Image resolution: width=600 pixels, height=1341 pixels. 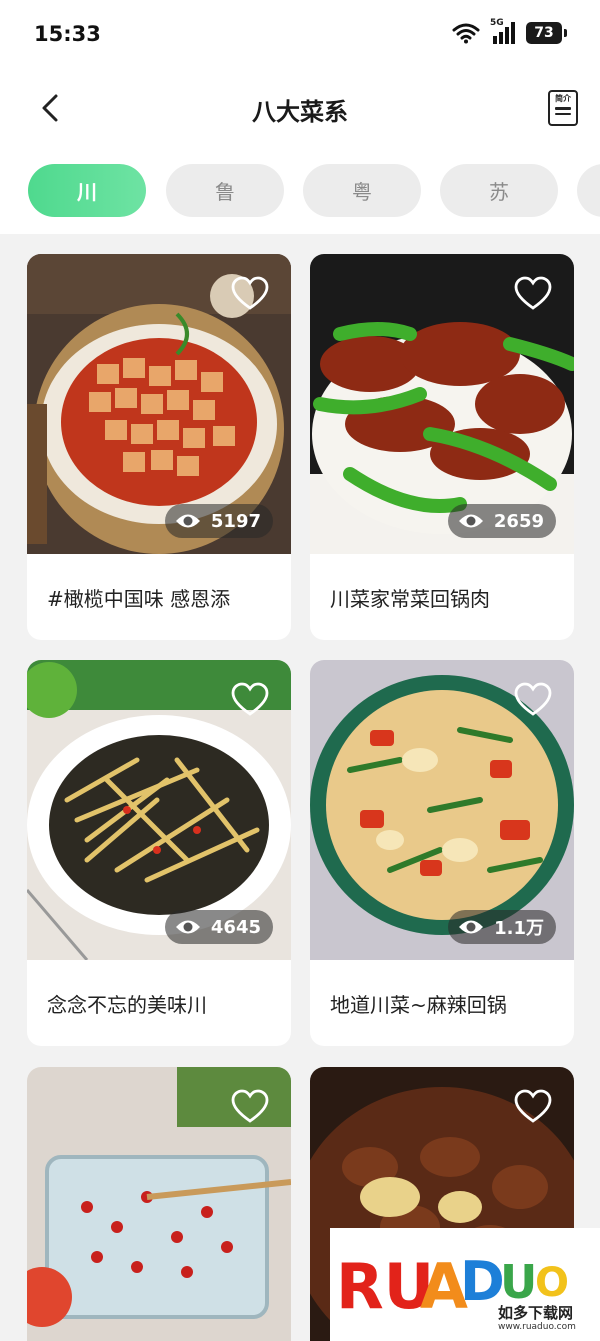 What do you see at coordinates (519, 928) in the screenshot?
I see `view-count: 1.1万` at bounding box center [519, 928].